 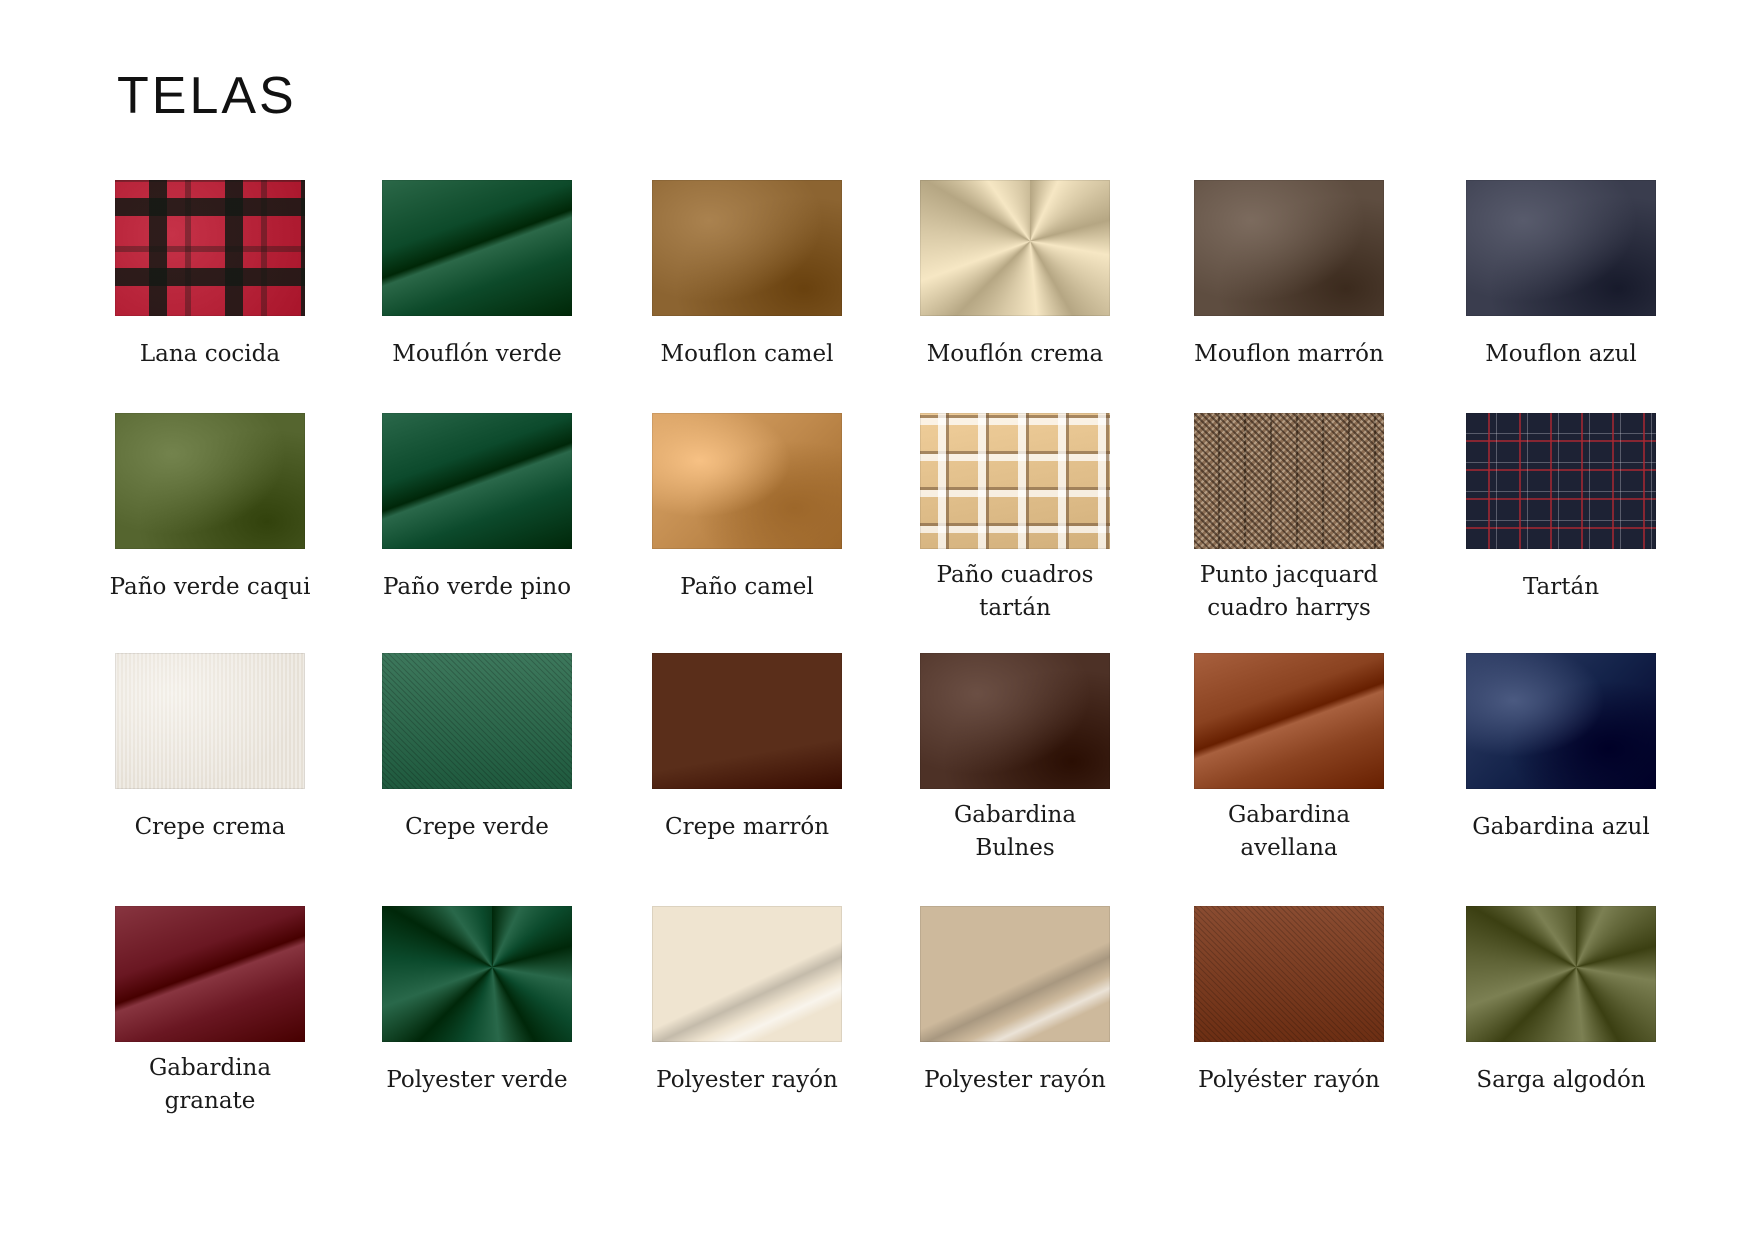 I want to click on fabric-label: Paño verde pino, so click(x=477, y=587).